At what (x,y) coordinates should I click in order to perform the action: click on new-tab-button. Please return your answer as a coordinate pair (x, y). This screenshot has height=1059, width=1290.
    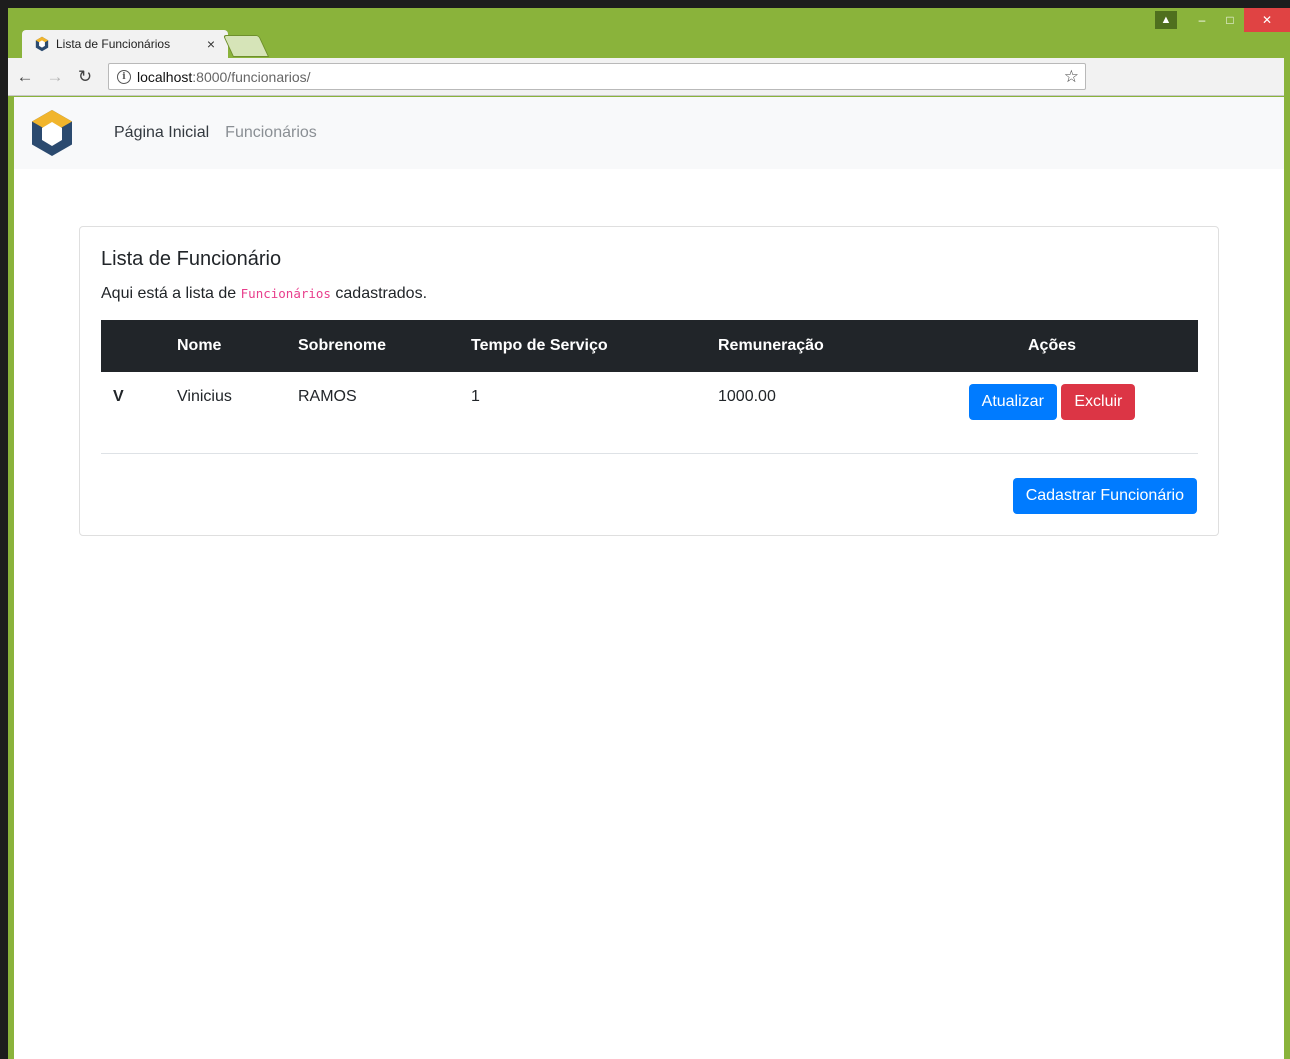
    Looking at the image, I should click on (246, 46).